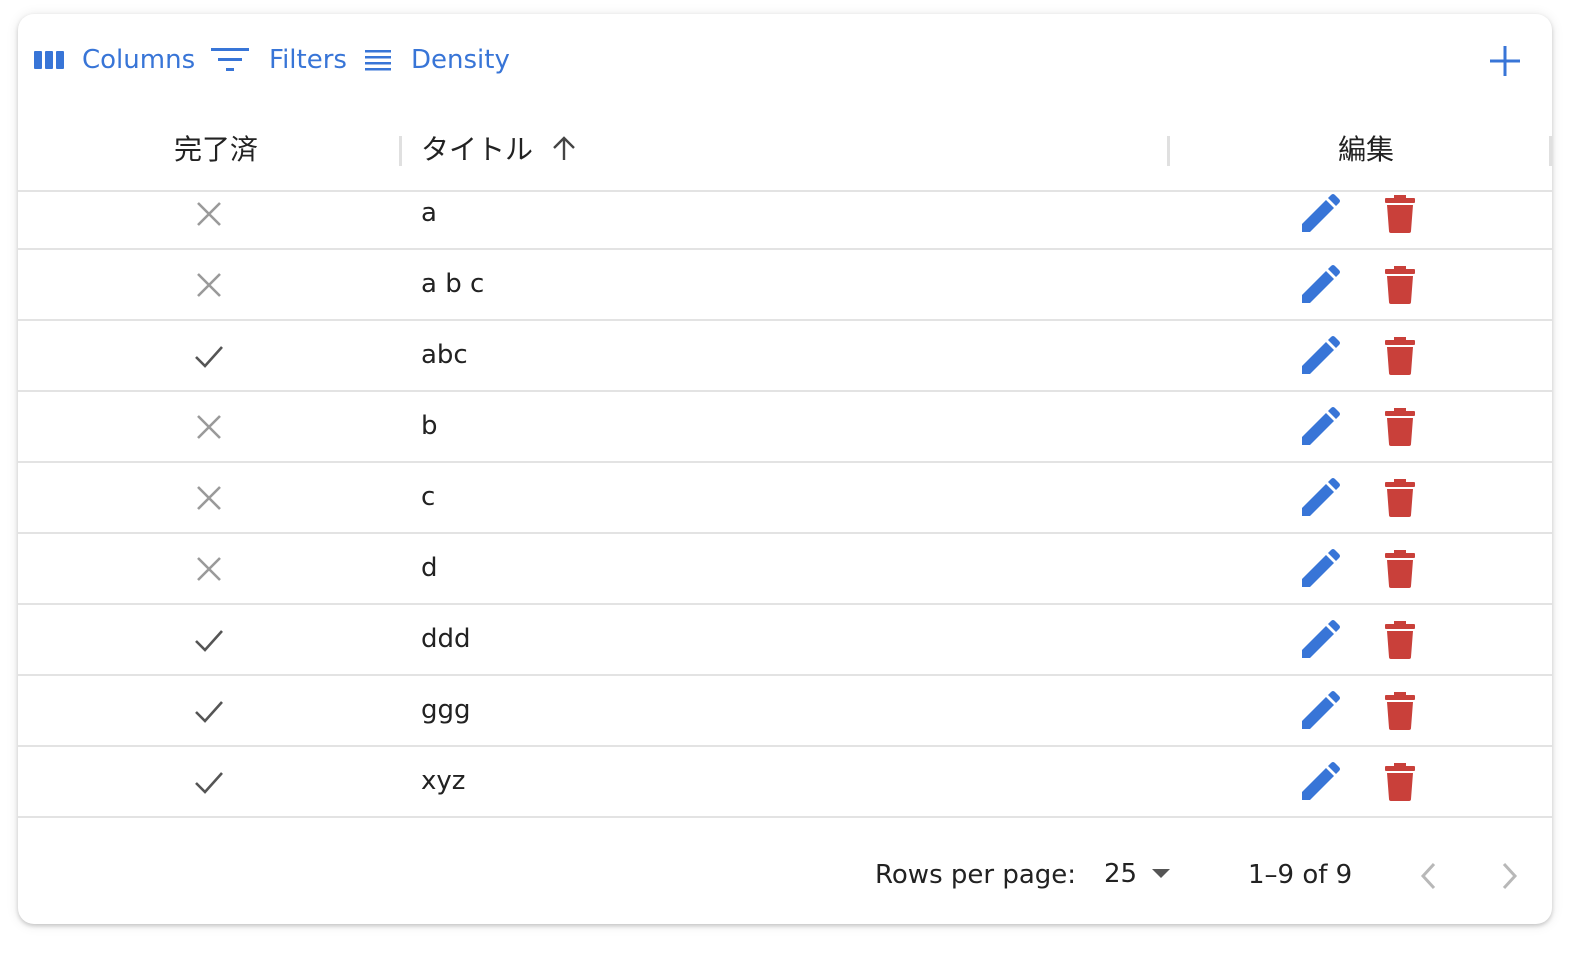 Image resolution: width=1586 pixels, height=960 pixels. I want to click on filter-icon, so click(230, 59).